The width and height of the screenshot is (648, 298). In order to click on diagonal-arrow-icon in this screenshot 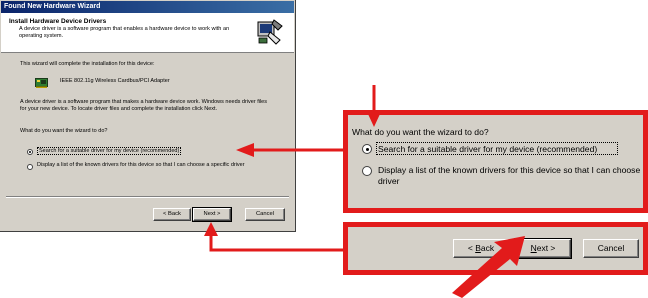, I will do `click(488, 267)`.